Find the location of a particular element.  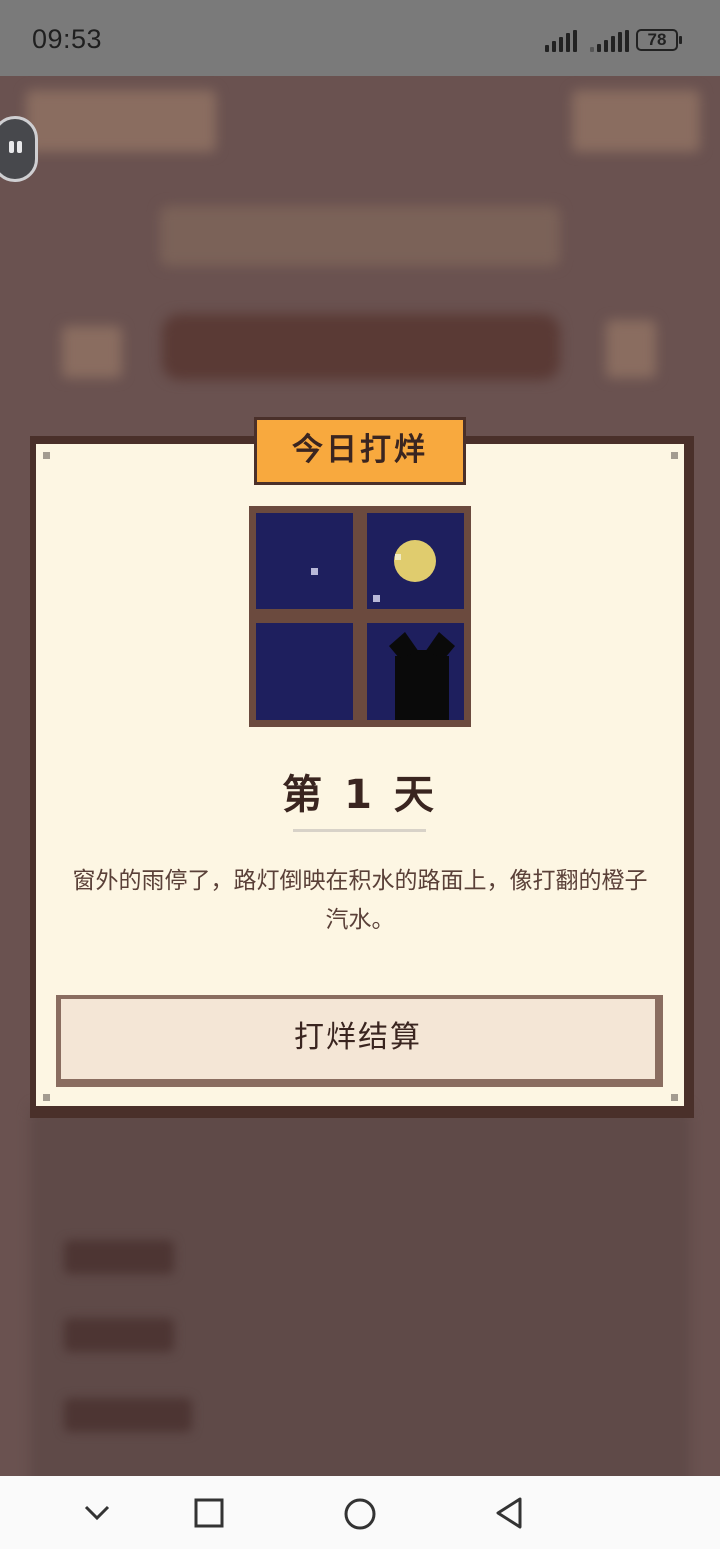

moon-icon is located at coordinates (415, 561).